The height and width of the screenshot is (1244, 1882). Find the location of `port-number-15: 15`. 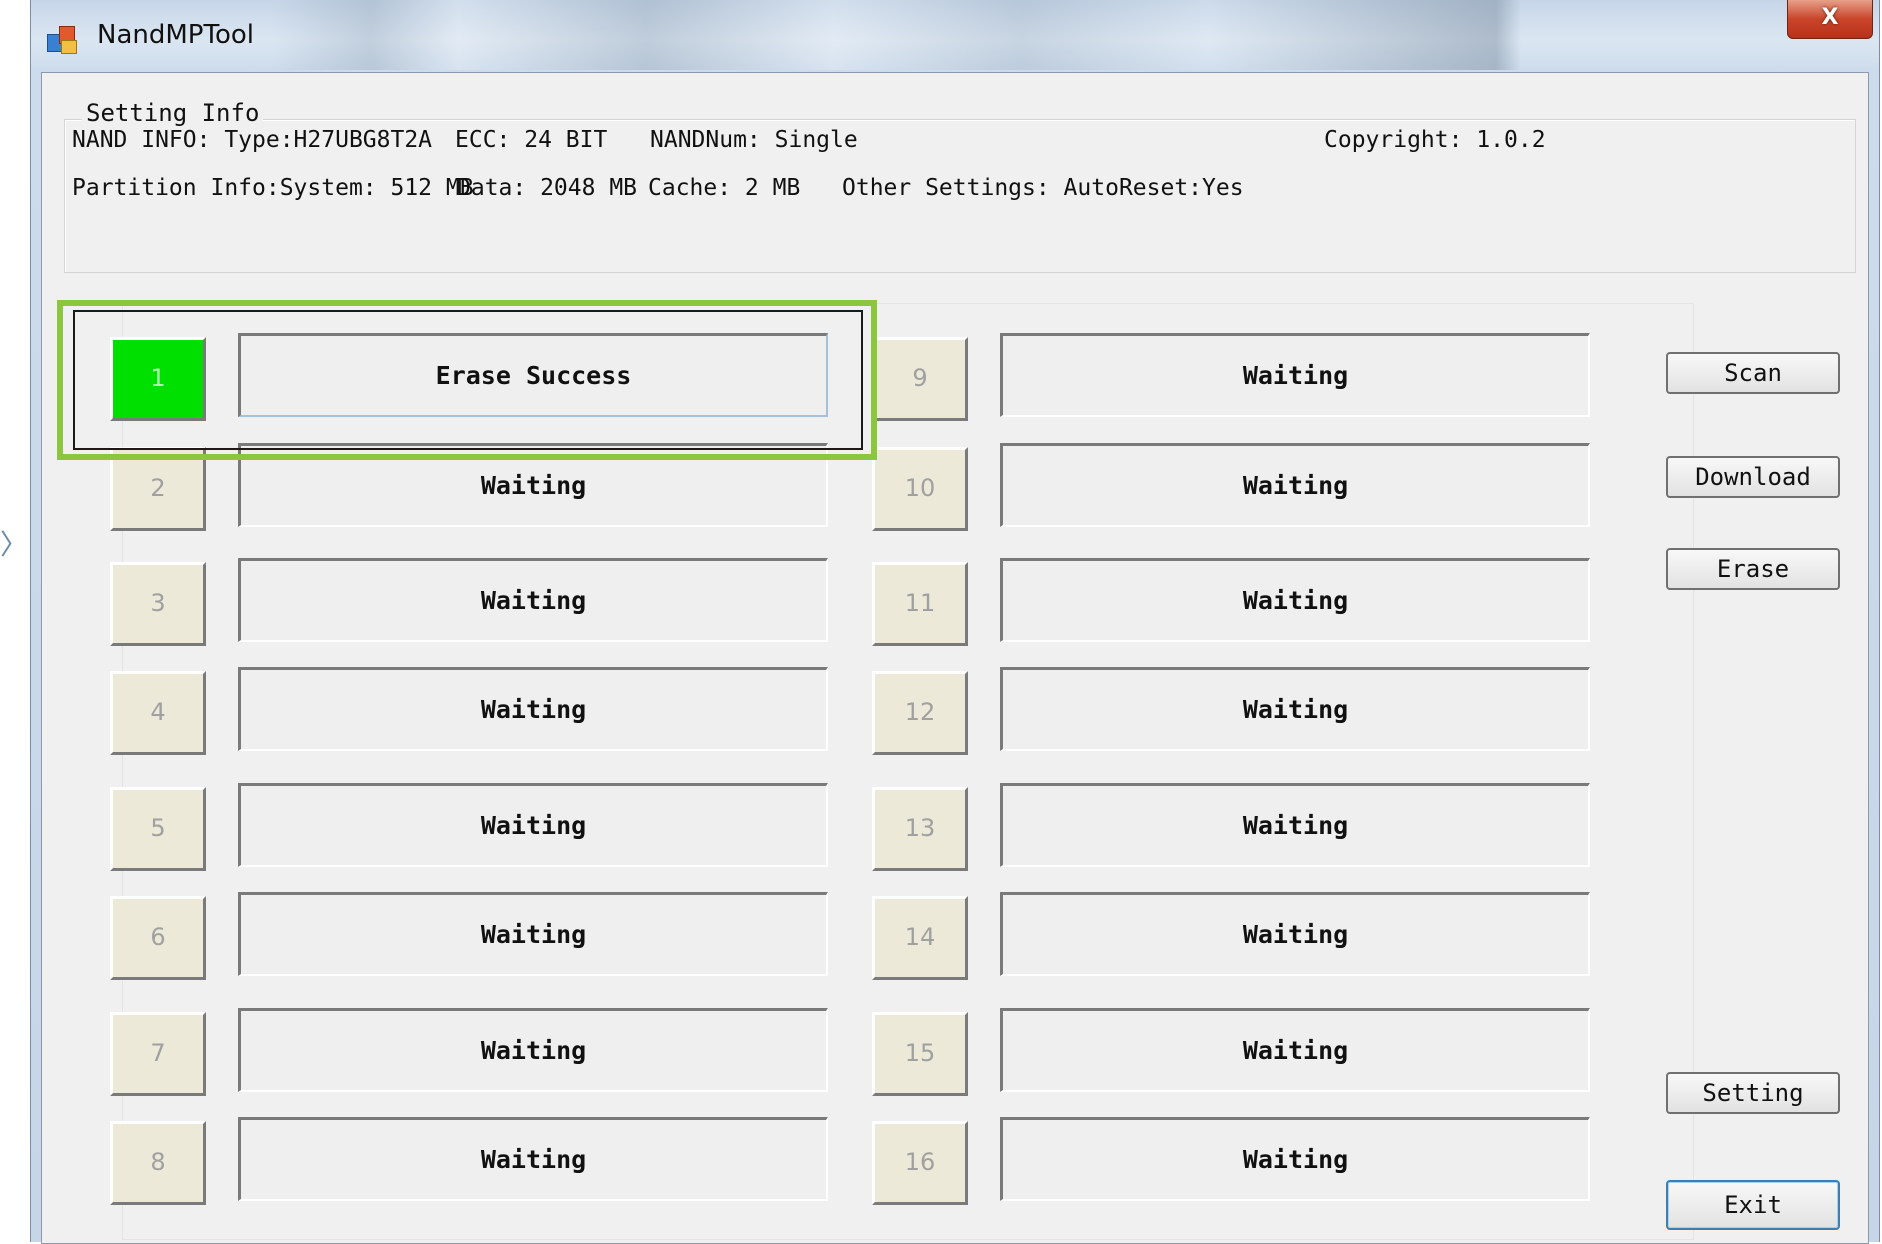

port-number-15: 15 is located at coordinates (920, 1054).